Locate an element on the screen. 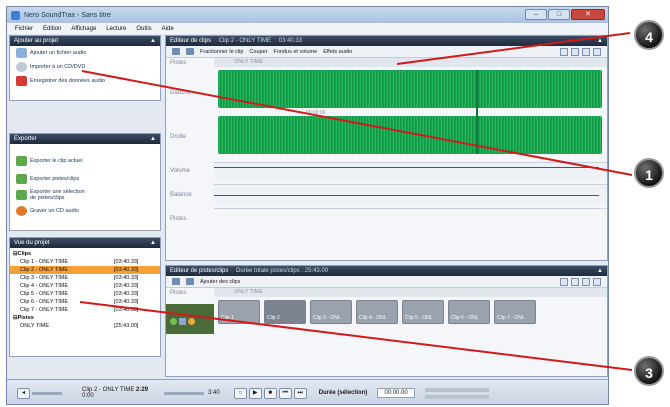 The image size is (670, 407). clip-duration: [03:40.33] is located at coordinates (126, 302).